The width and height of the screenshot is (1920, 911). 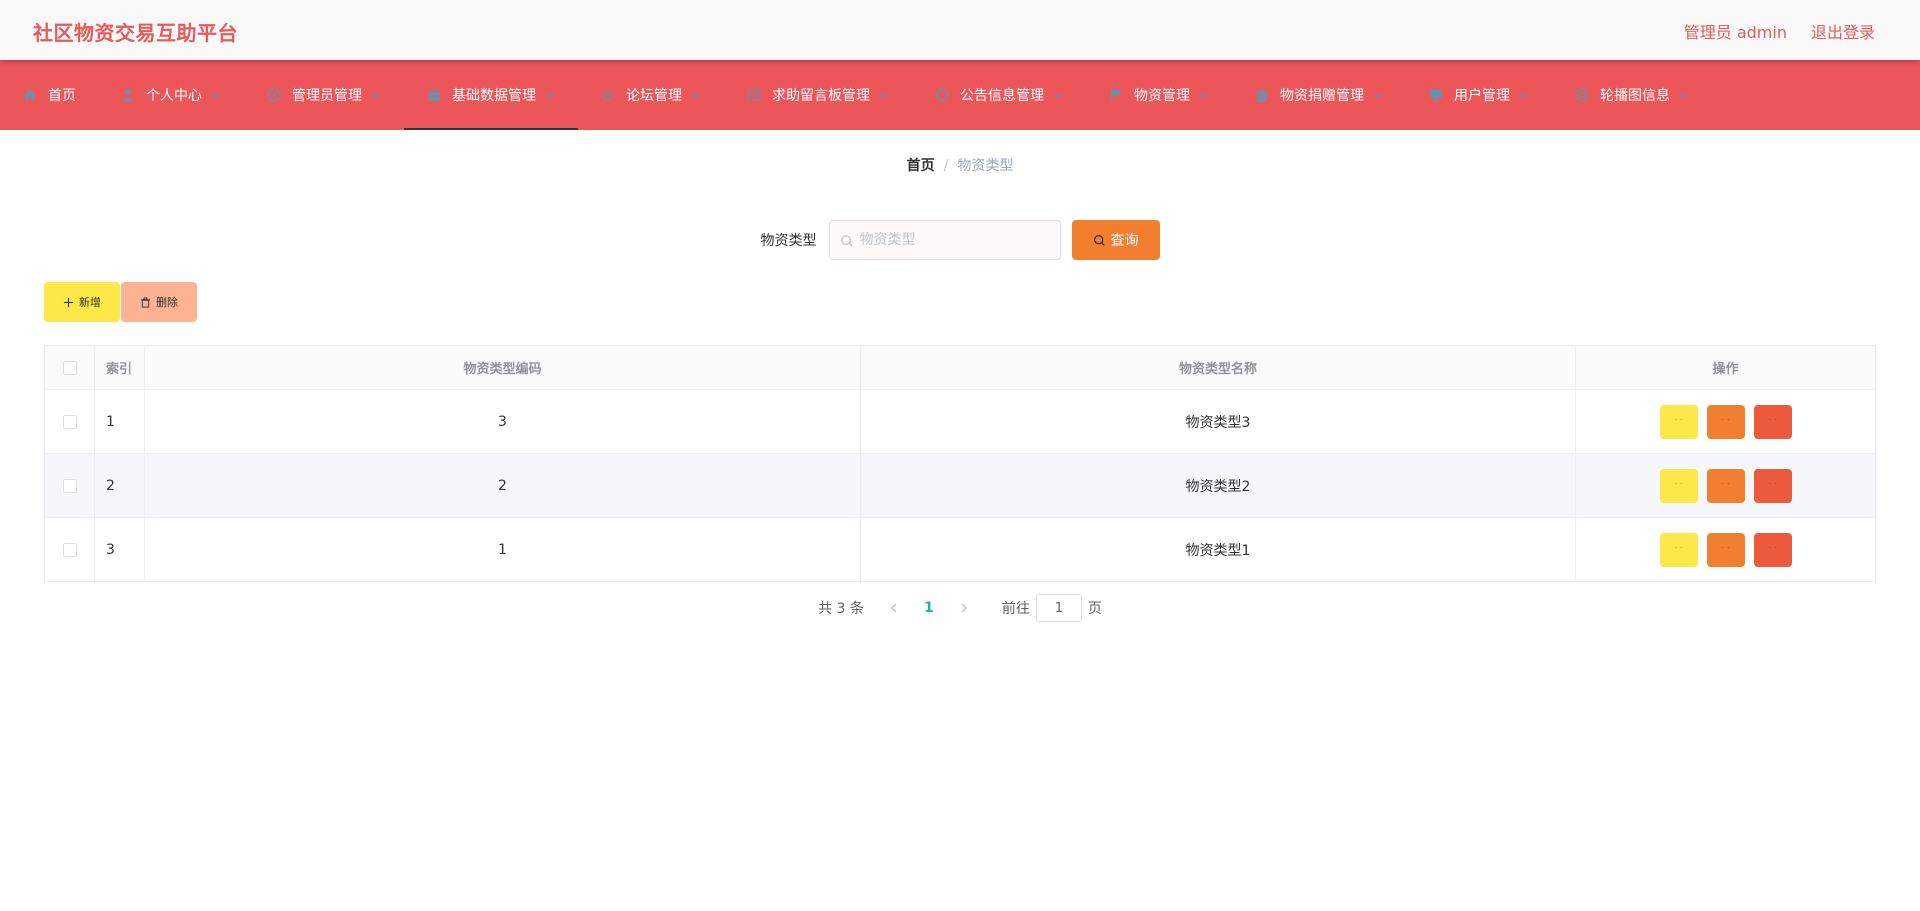 I want to click on nav-item-label: 用户管理, so click(x=1482, y=96).